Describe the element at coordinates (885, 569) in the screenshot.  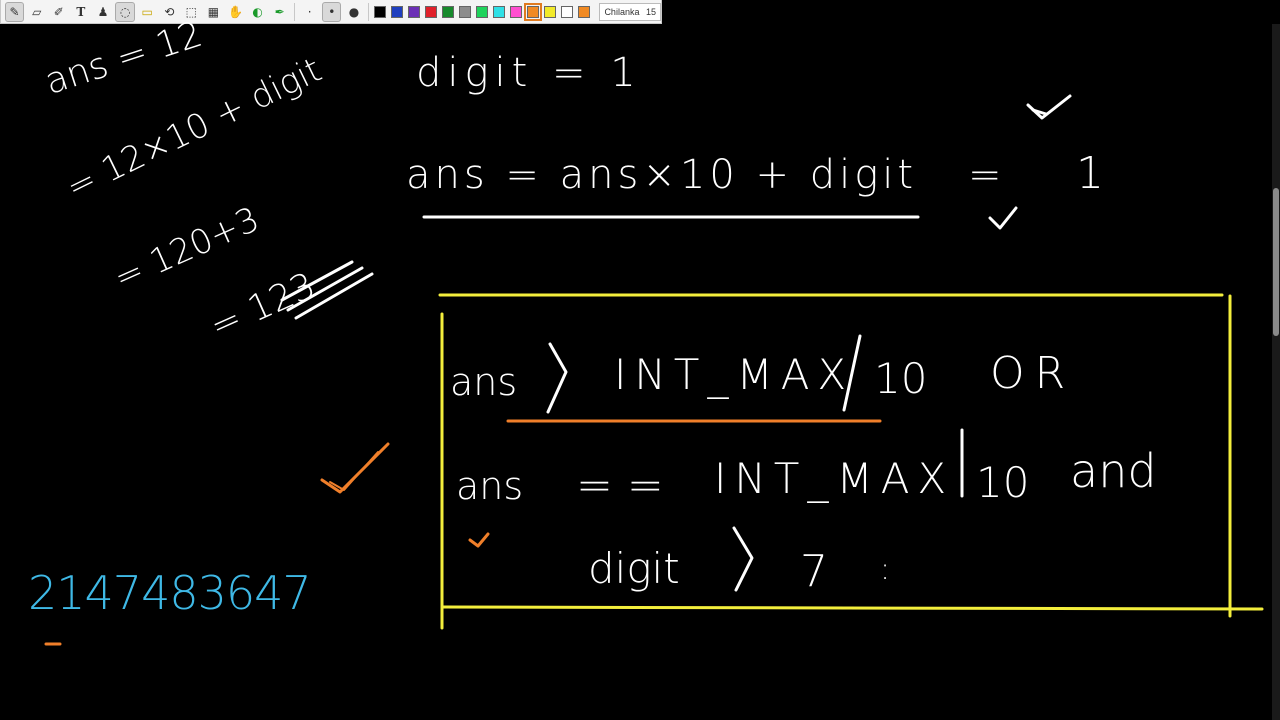
I see `cond-line3-tail: :` at that location.